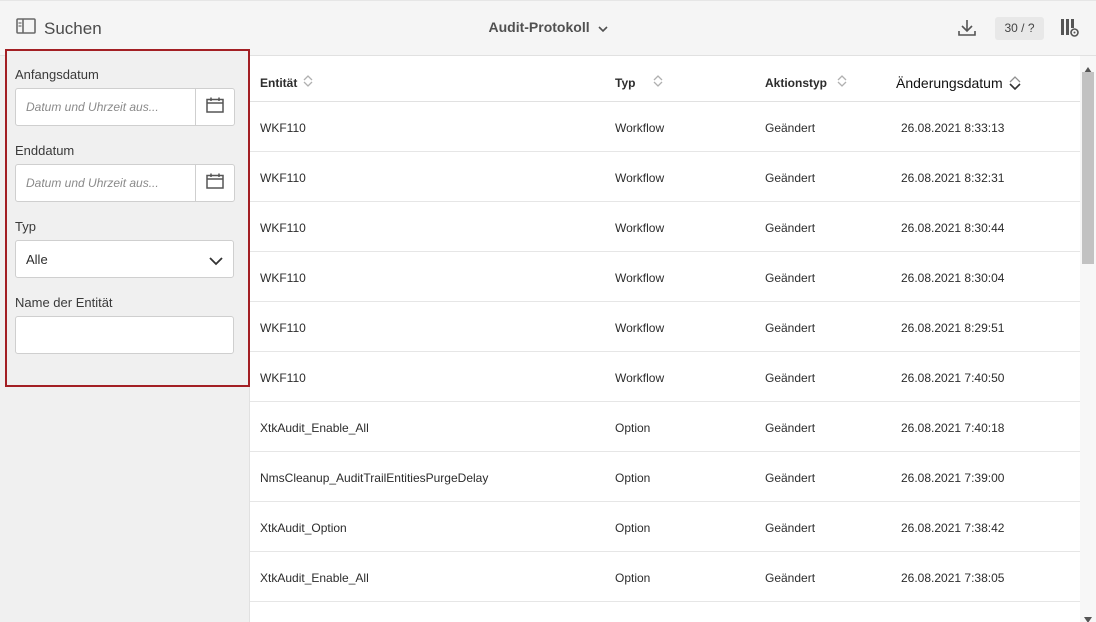  What do you see at coordinates (953, 278) in the screenshot?
I see `cell-change-date: 26.08.2021 8:30:04` at bounding box center [953, 278].